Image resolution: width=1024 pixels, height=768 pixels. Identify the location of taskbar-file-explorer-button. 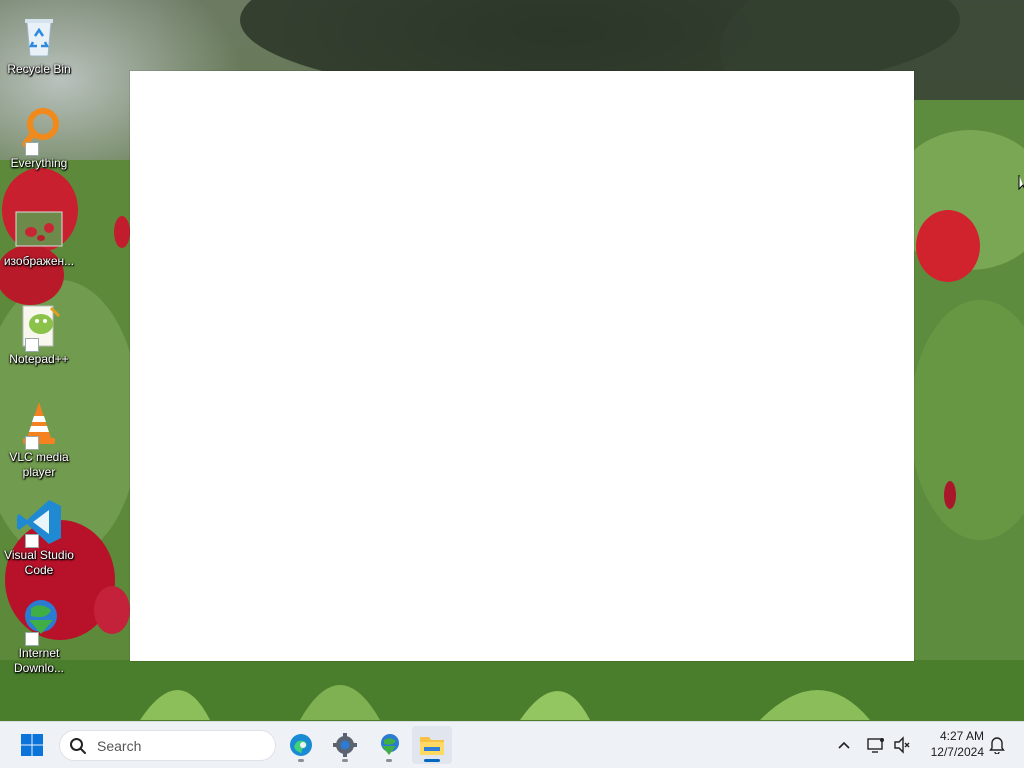
(432, 745).